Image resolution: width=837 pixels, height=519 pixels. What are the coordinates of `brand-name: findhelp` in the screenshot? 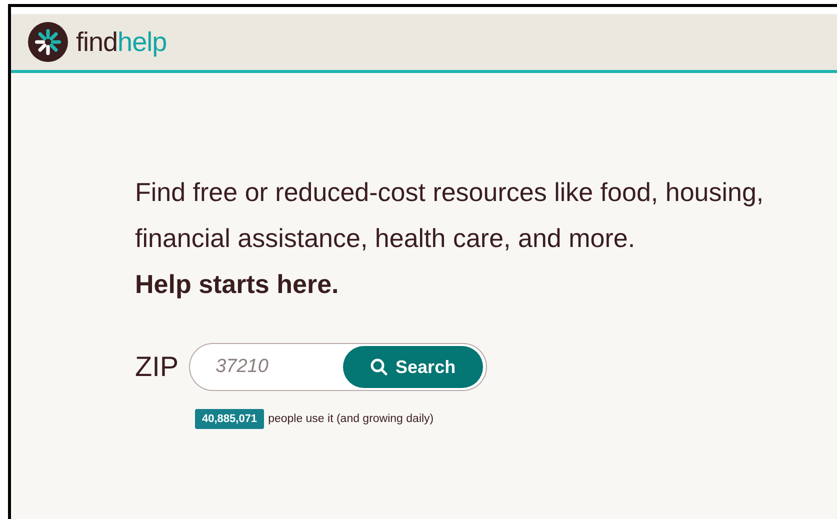 It's located at (121, 42).